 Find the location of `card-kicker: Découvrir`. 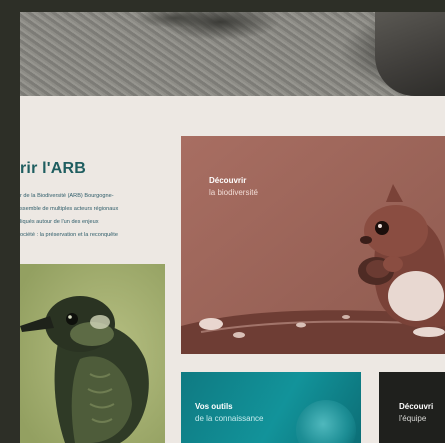

card-kicker: Découvrir is located at coordinates (228, 180).